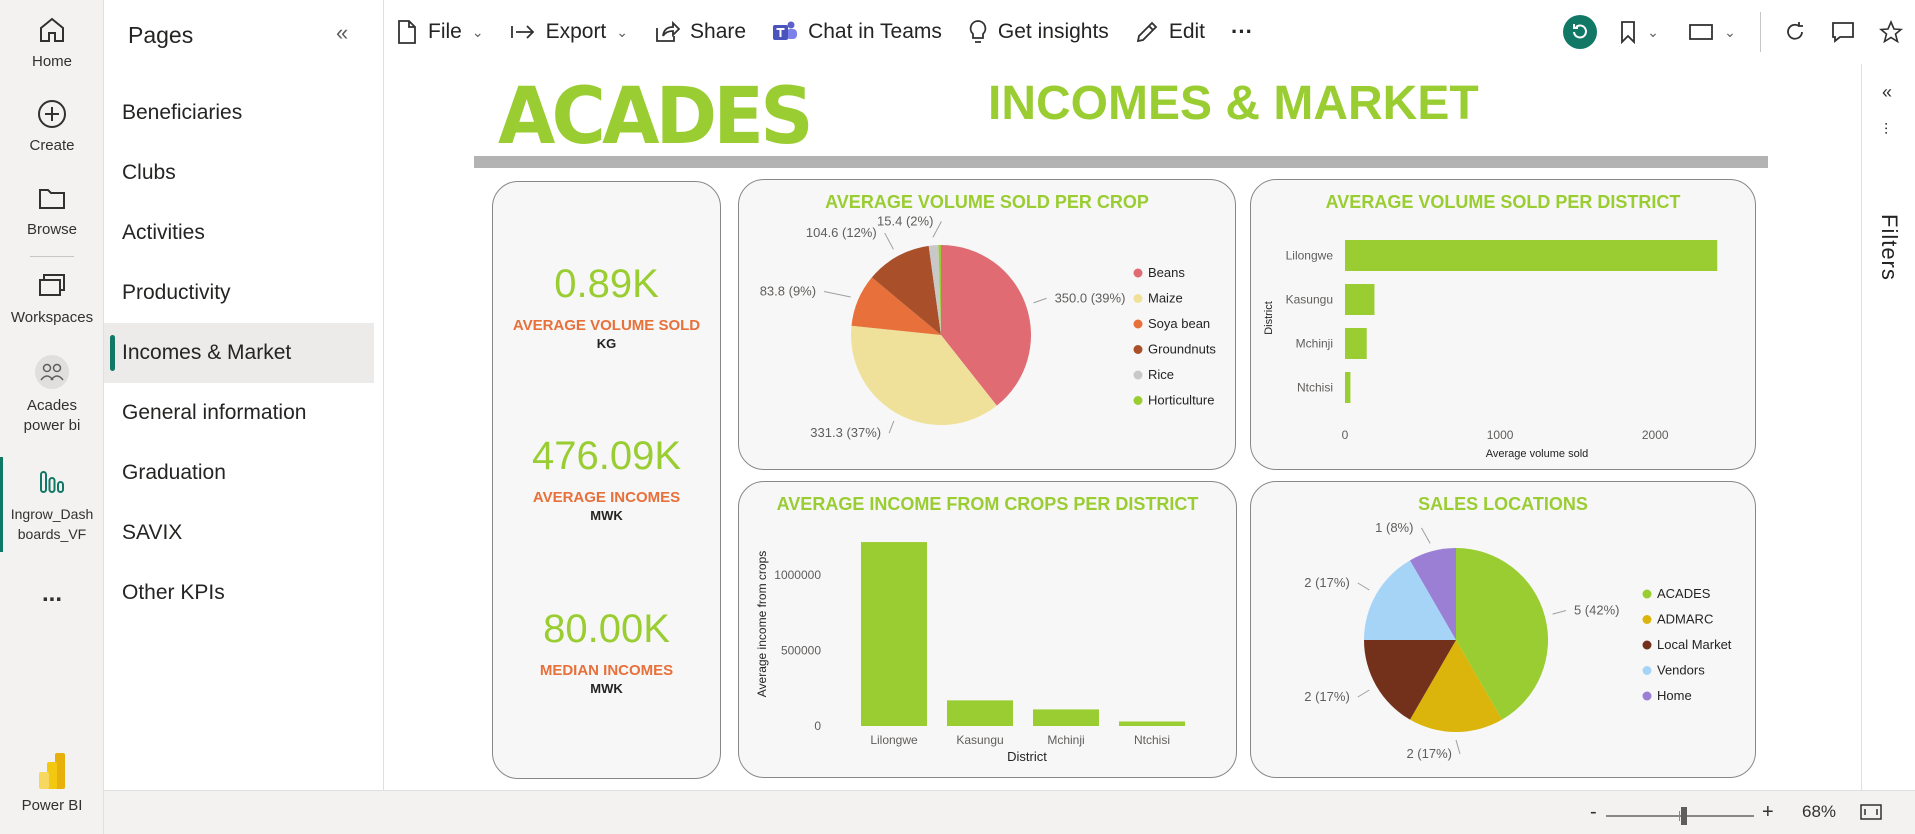 This screenshot has width=1915, height=834. Describe the element at coordinates (52, 505) in the screenshot. I see `nav-current-report: Ingrow_Dashboards_VF` at that location.